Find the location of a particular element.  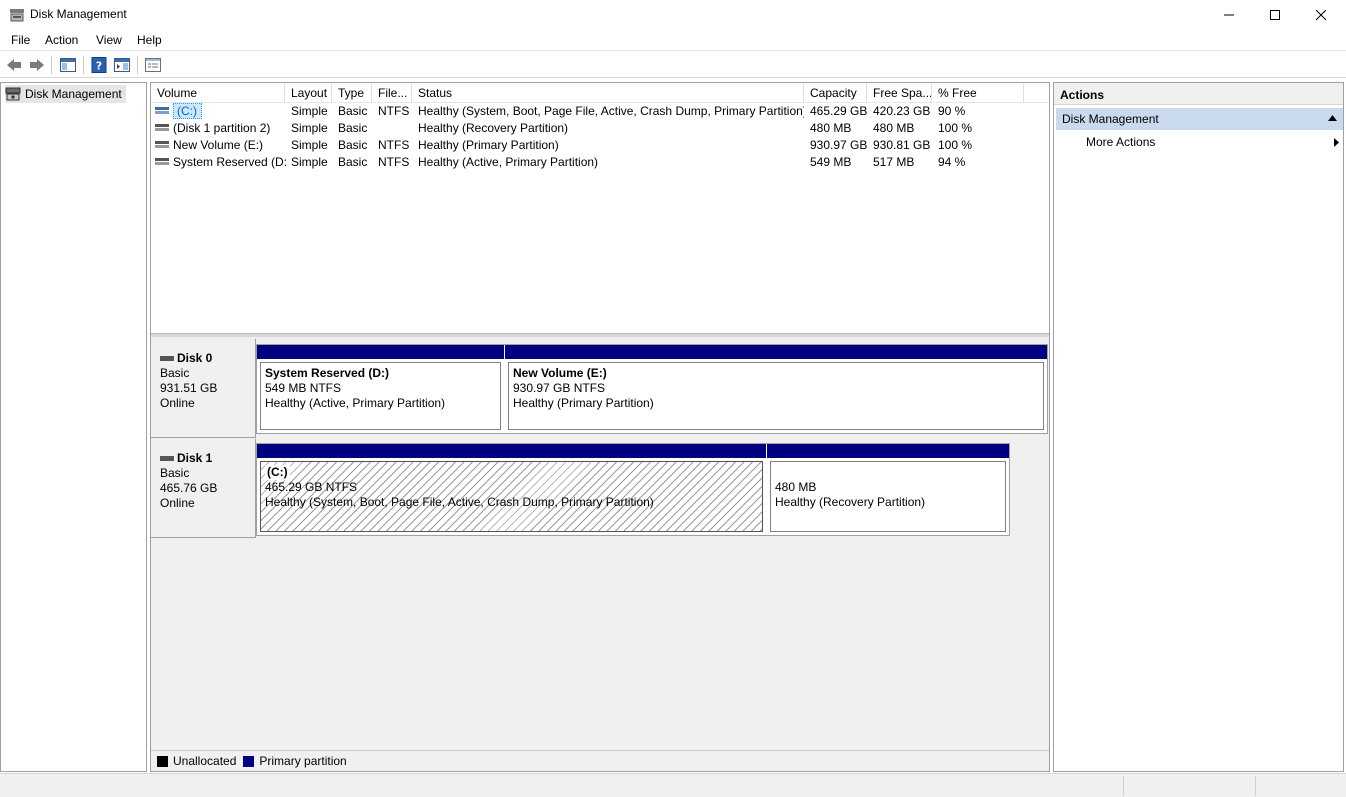

menu-file: File is located at coordinates (20, 40).